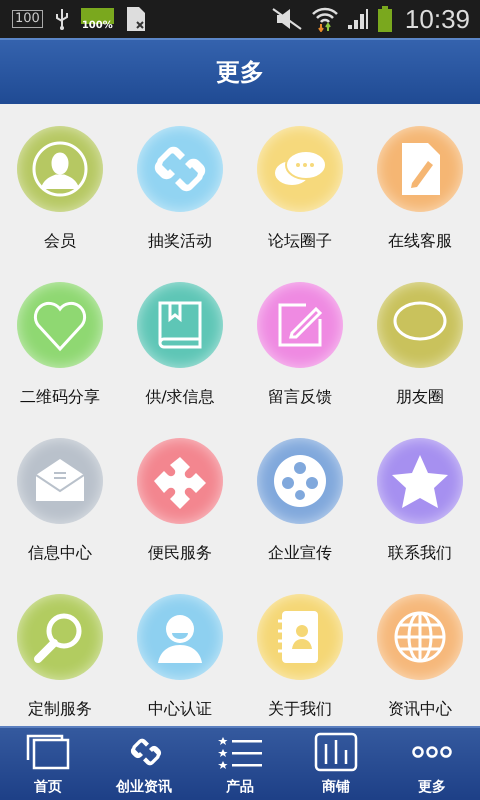 Image resolution: width=480 pixels, height=800 pixels. Describe the element at coordinates (357, 19) in the screenshot. I see `signal-icon` at that location.